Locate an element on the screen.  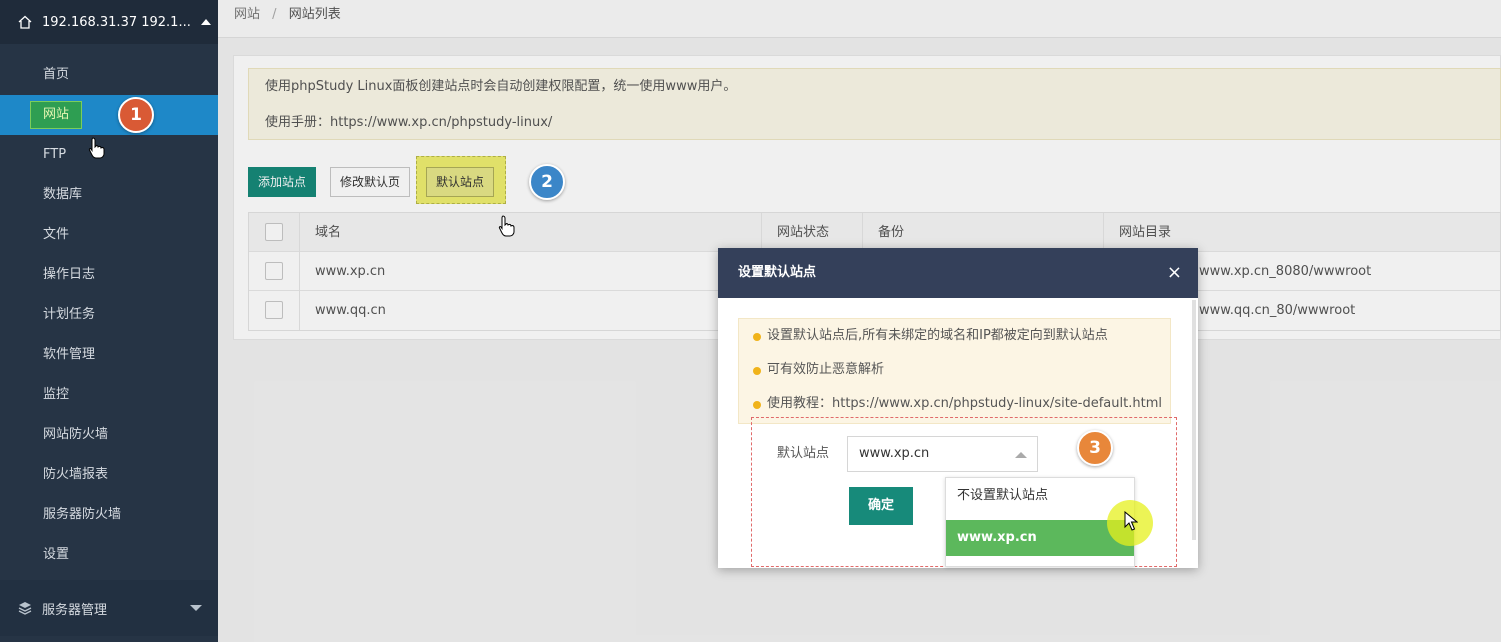
sidebar-item-label: 网站防火墙 is located at coordinates (76, 434).